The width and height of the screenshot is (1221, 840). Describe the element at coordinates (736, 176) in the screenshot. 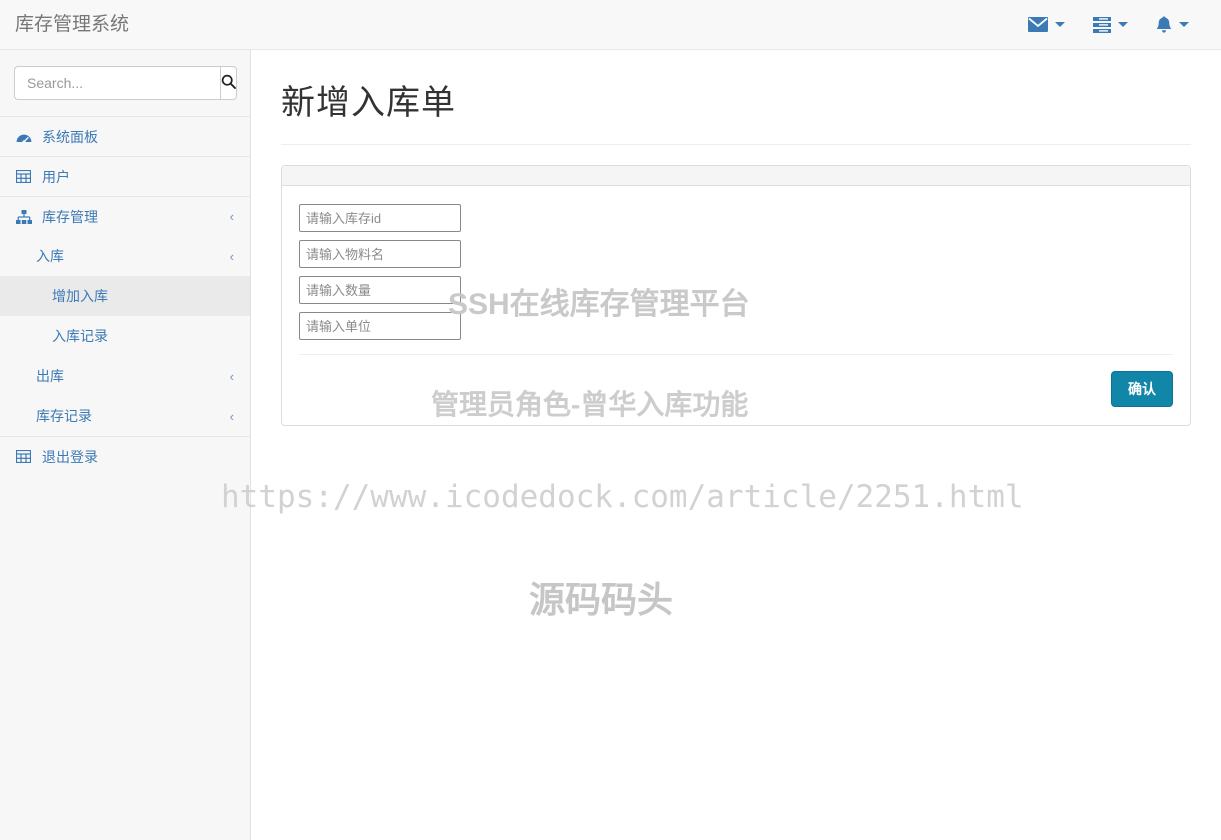

I see `panel-heading` at that location.